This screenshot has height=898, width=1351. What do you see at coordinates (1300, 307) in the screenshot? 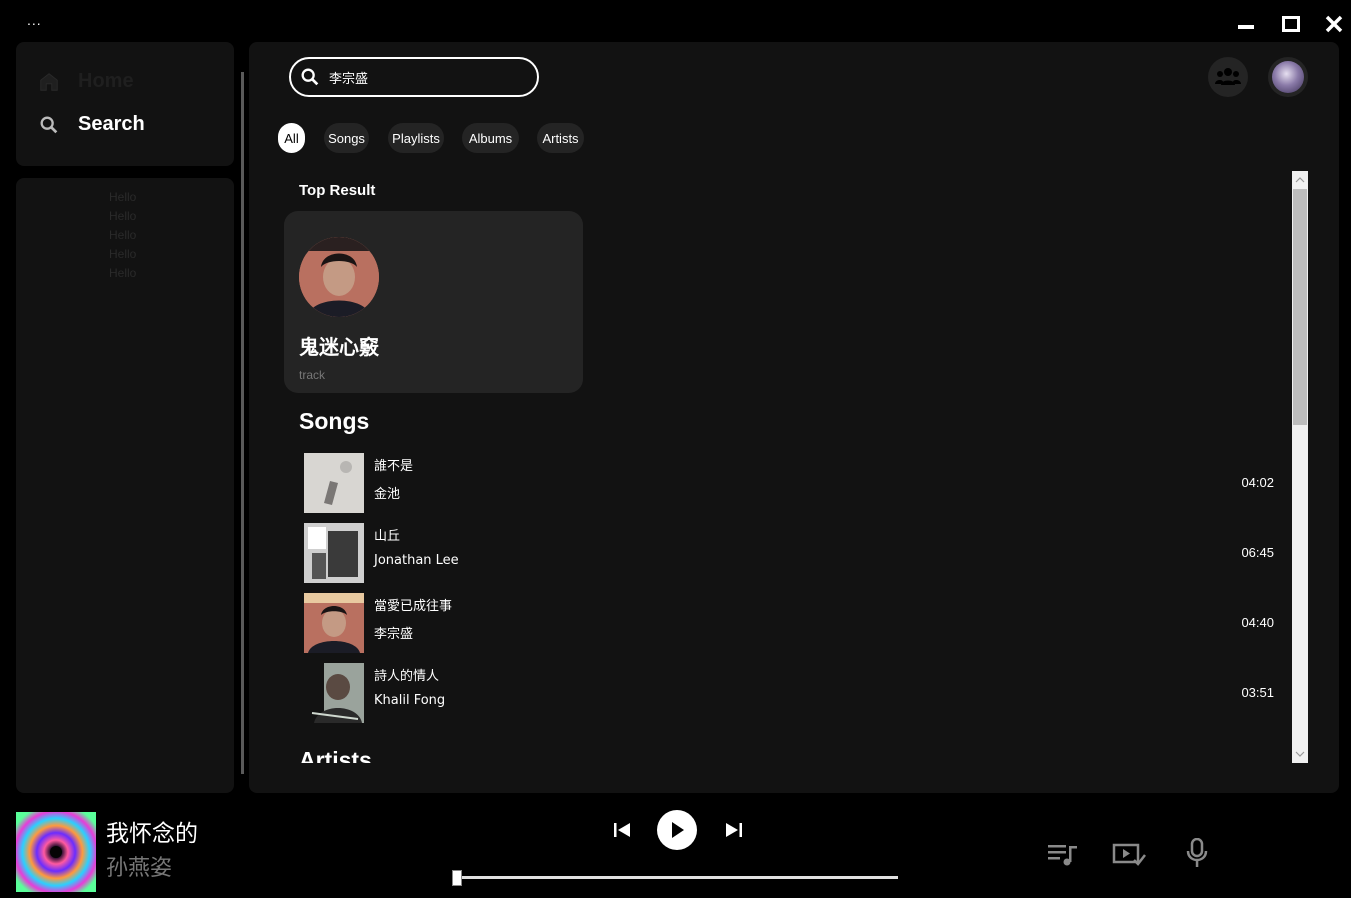
I see `scrollbar-thumb` at bounding box center [1300, 307].